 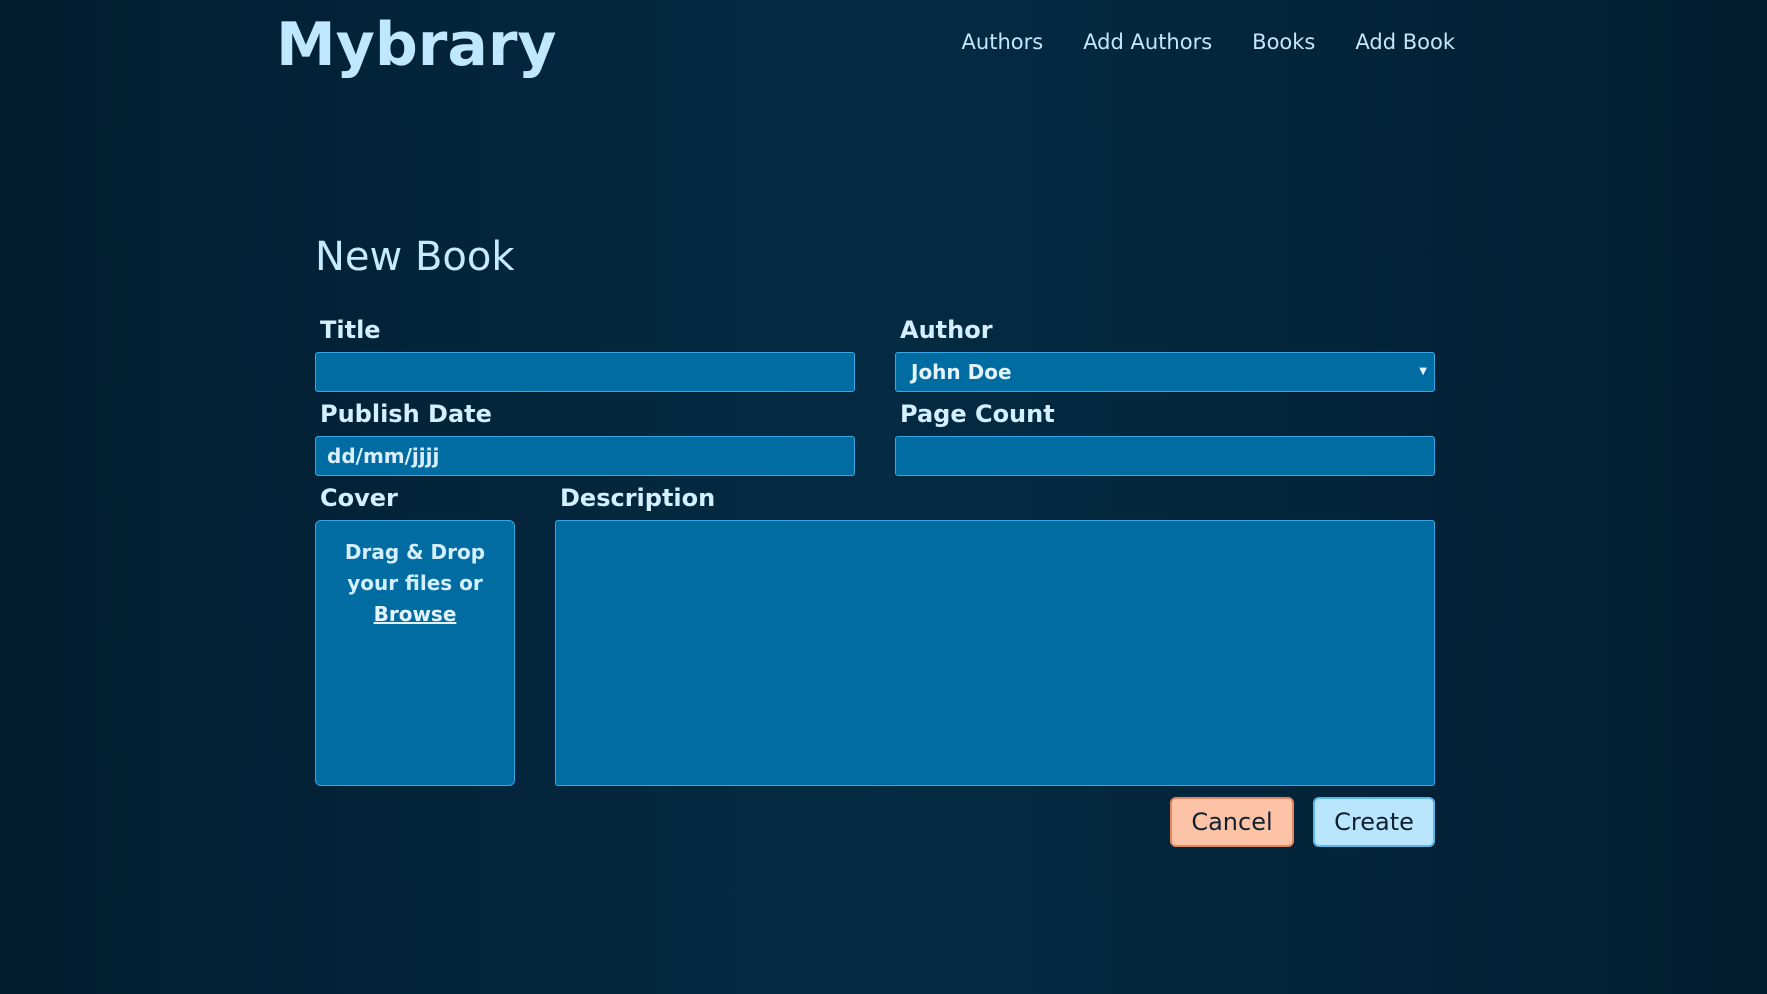 What do you see at coordinates (585, 372) in the screenshot?
I see `title-input` at bounding box center [585, 372].